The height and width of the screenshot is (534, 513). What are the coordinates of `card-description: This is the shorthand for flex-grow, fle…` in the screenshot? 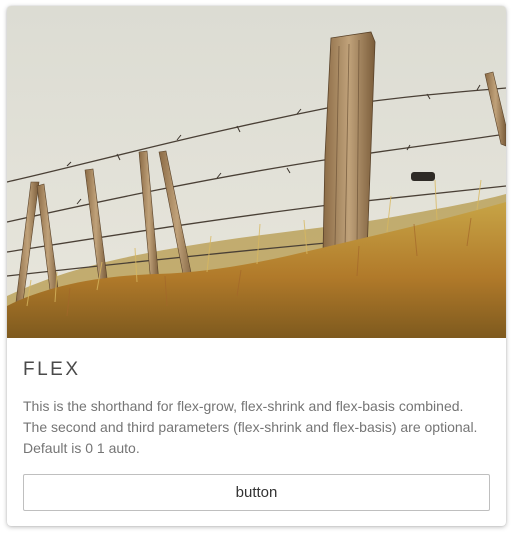 It's located at (250, 427).